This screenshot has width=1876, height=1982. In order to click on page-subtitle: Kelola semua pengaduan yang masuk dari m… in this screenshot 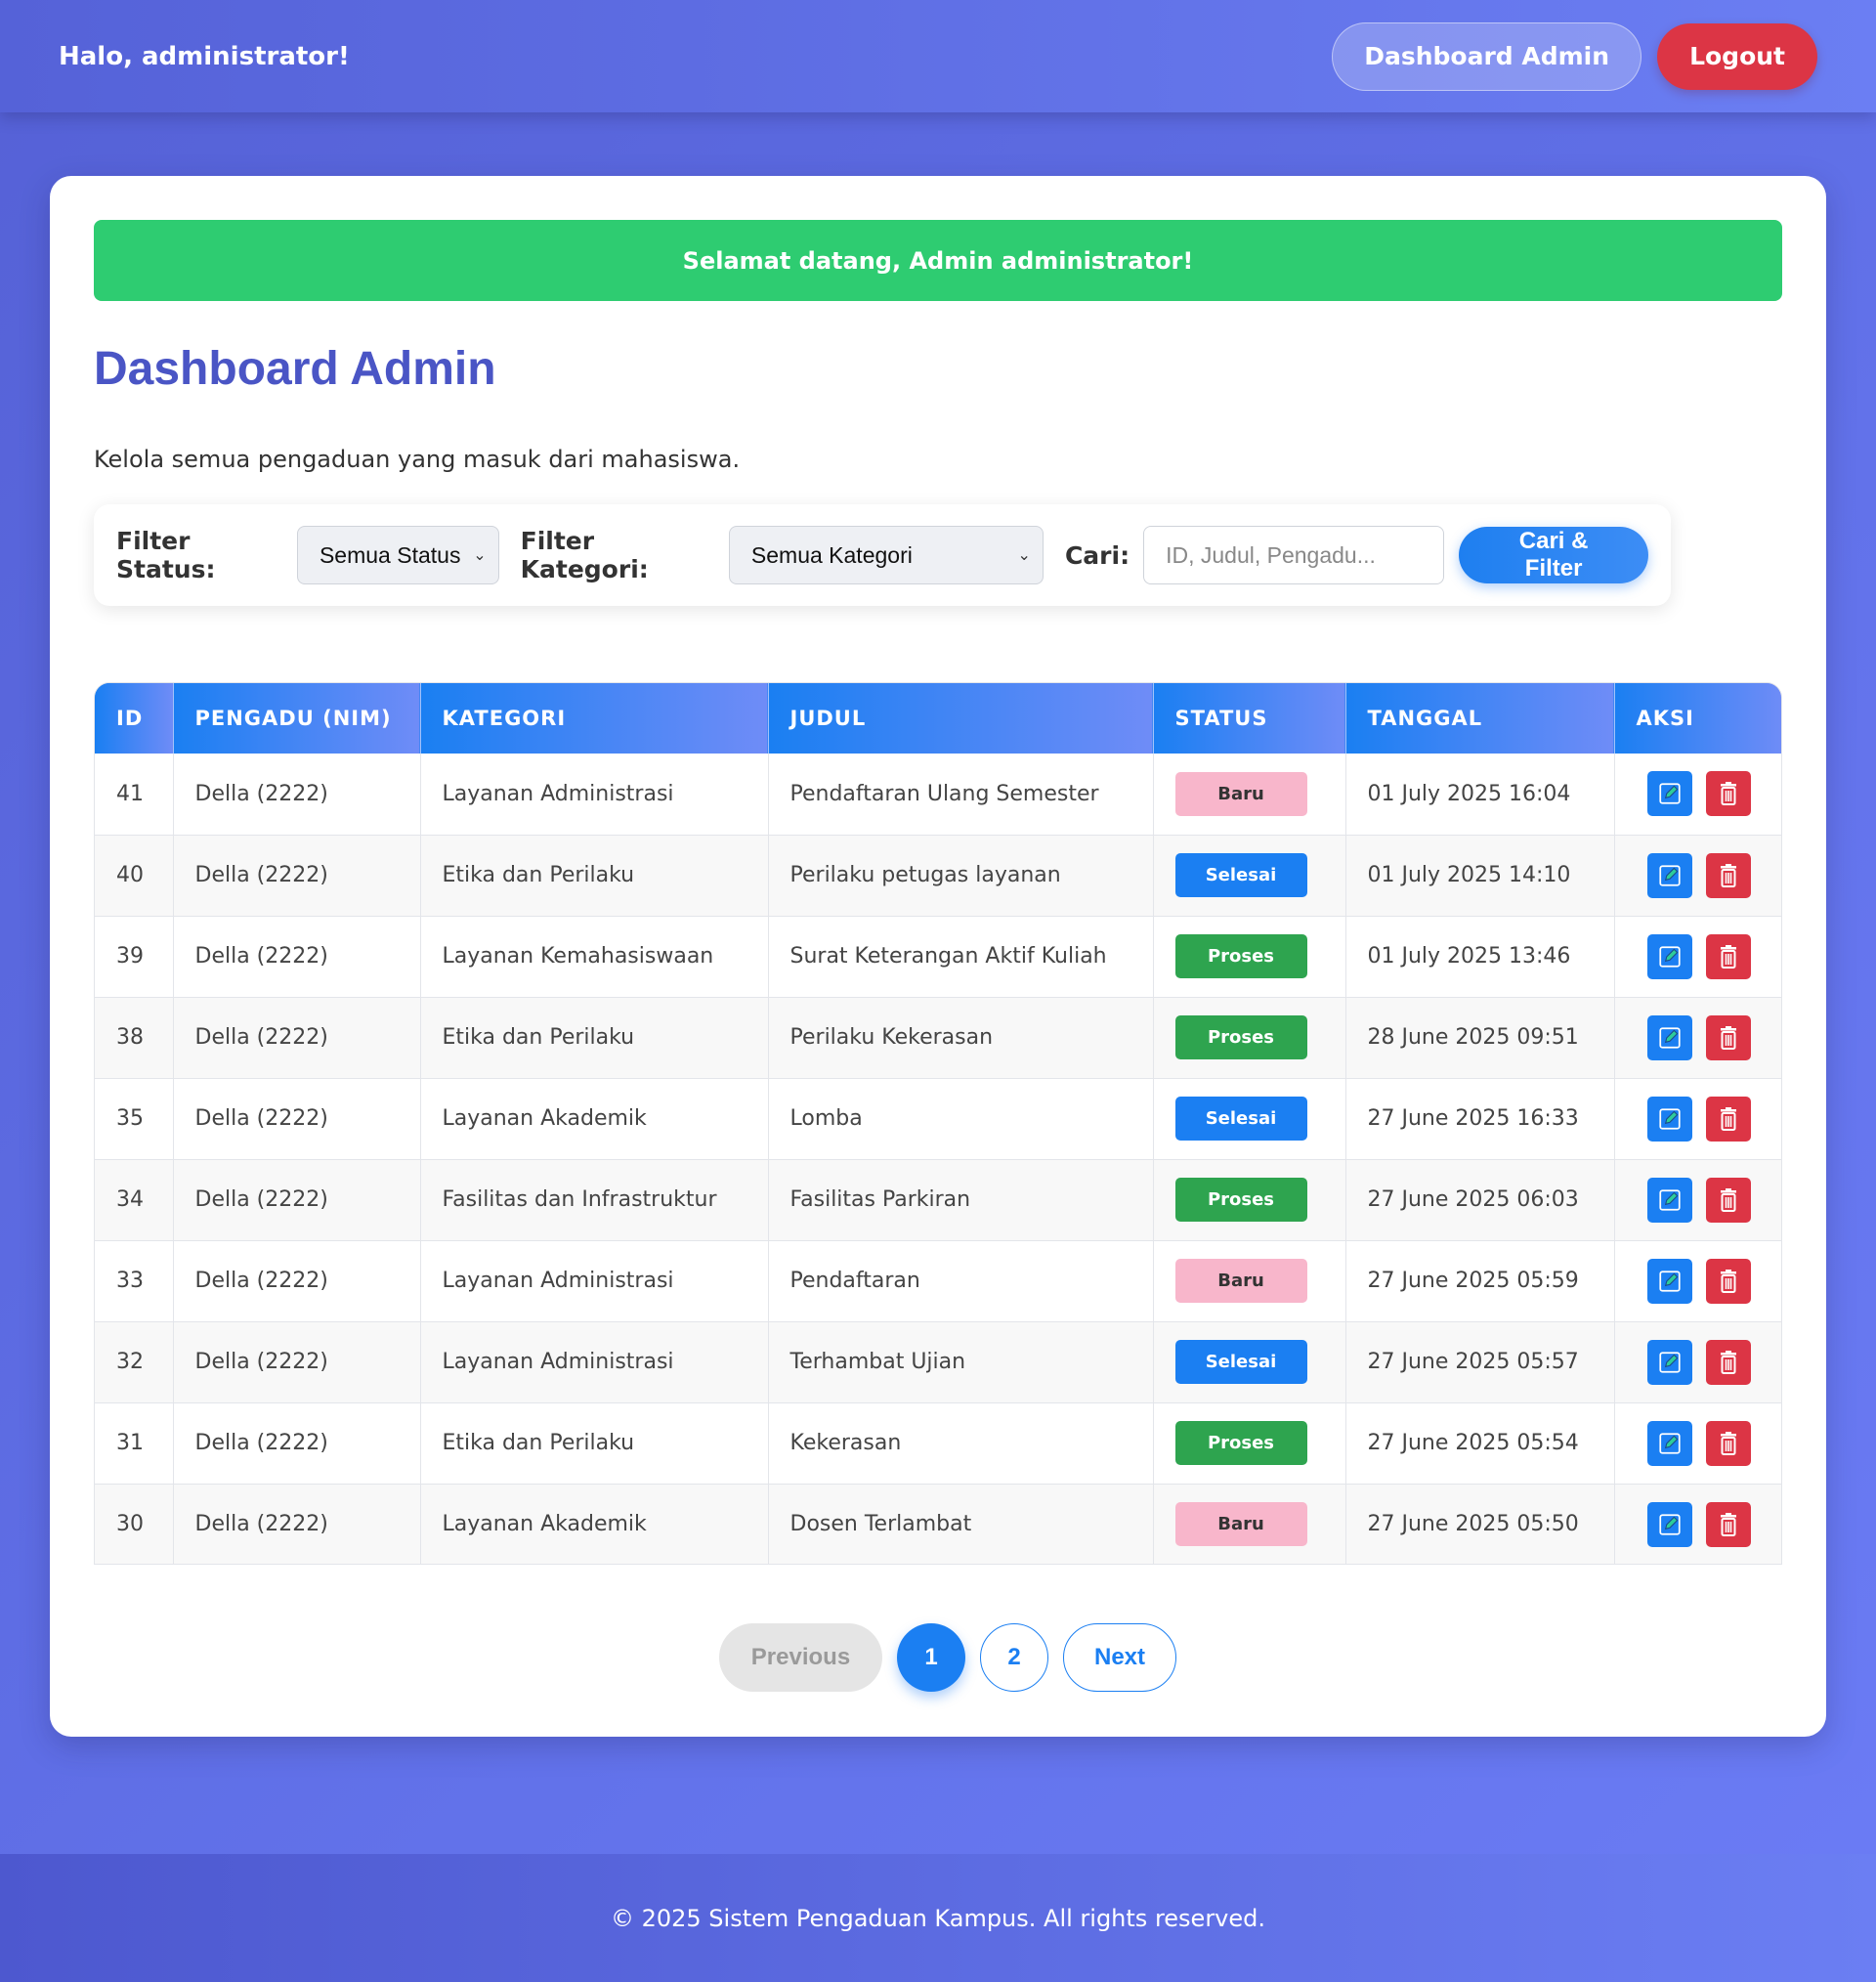, I will do `click(417, 460)`.